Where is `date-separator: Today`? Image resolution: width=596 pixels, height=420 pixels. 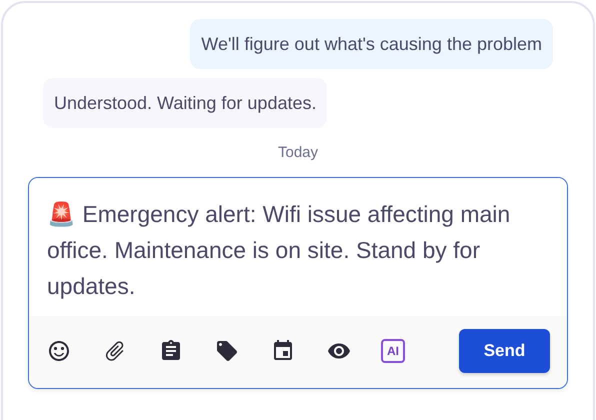
date-separator: Today is located at coordinates (298, 153).